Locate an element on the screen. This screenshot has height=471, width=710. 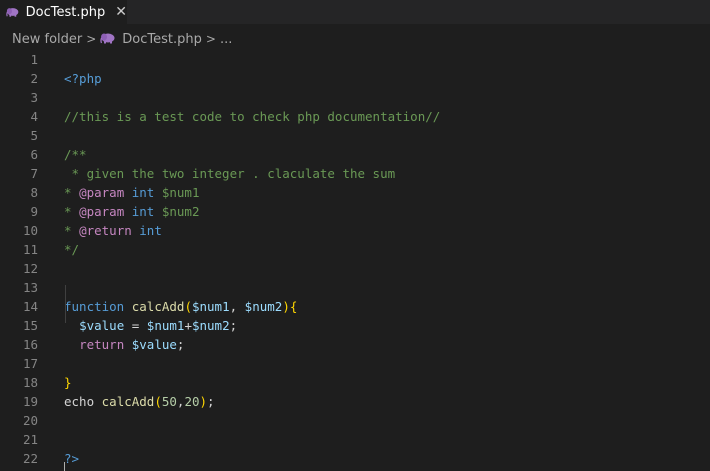
code-text: } is located at coordinates (68, 382).